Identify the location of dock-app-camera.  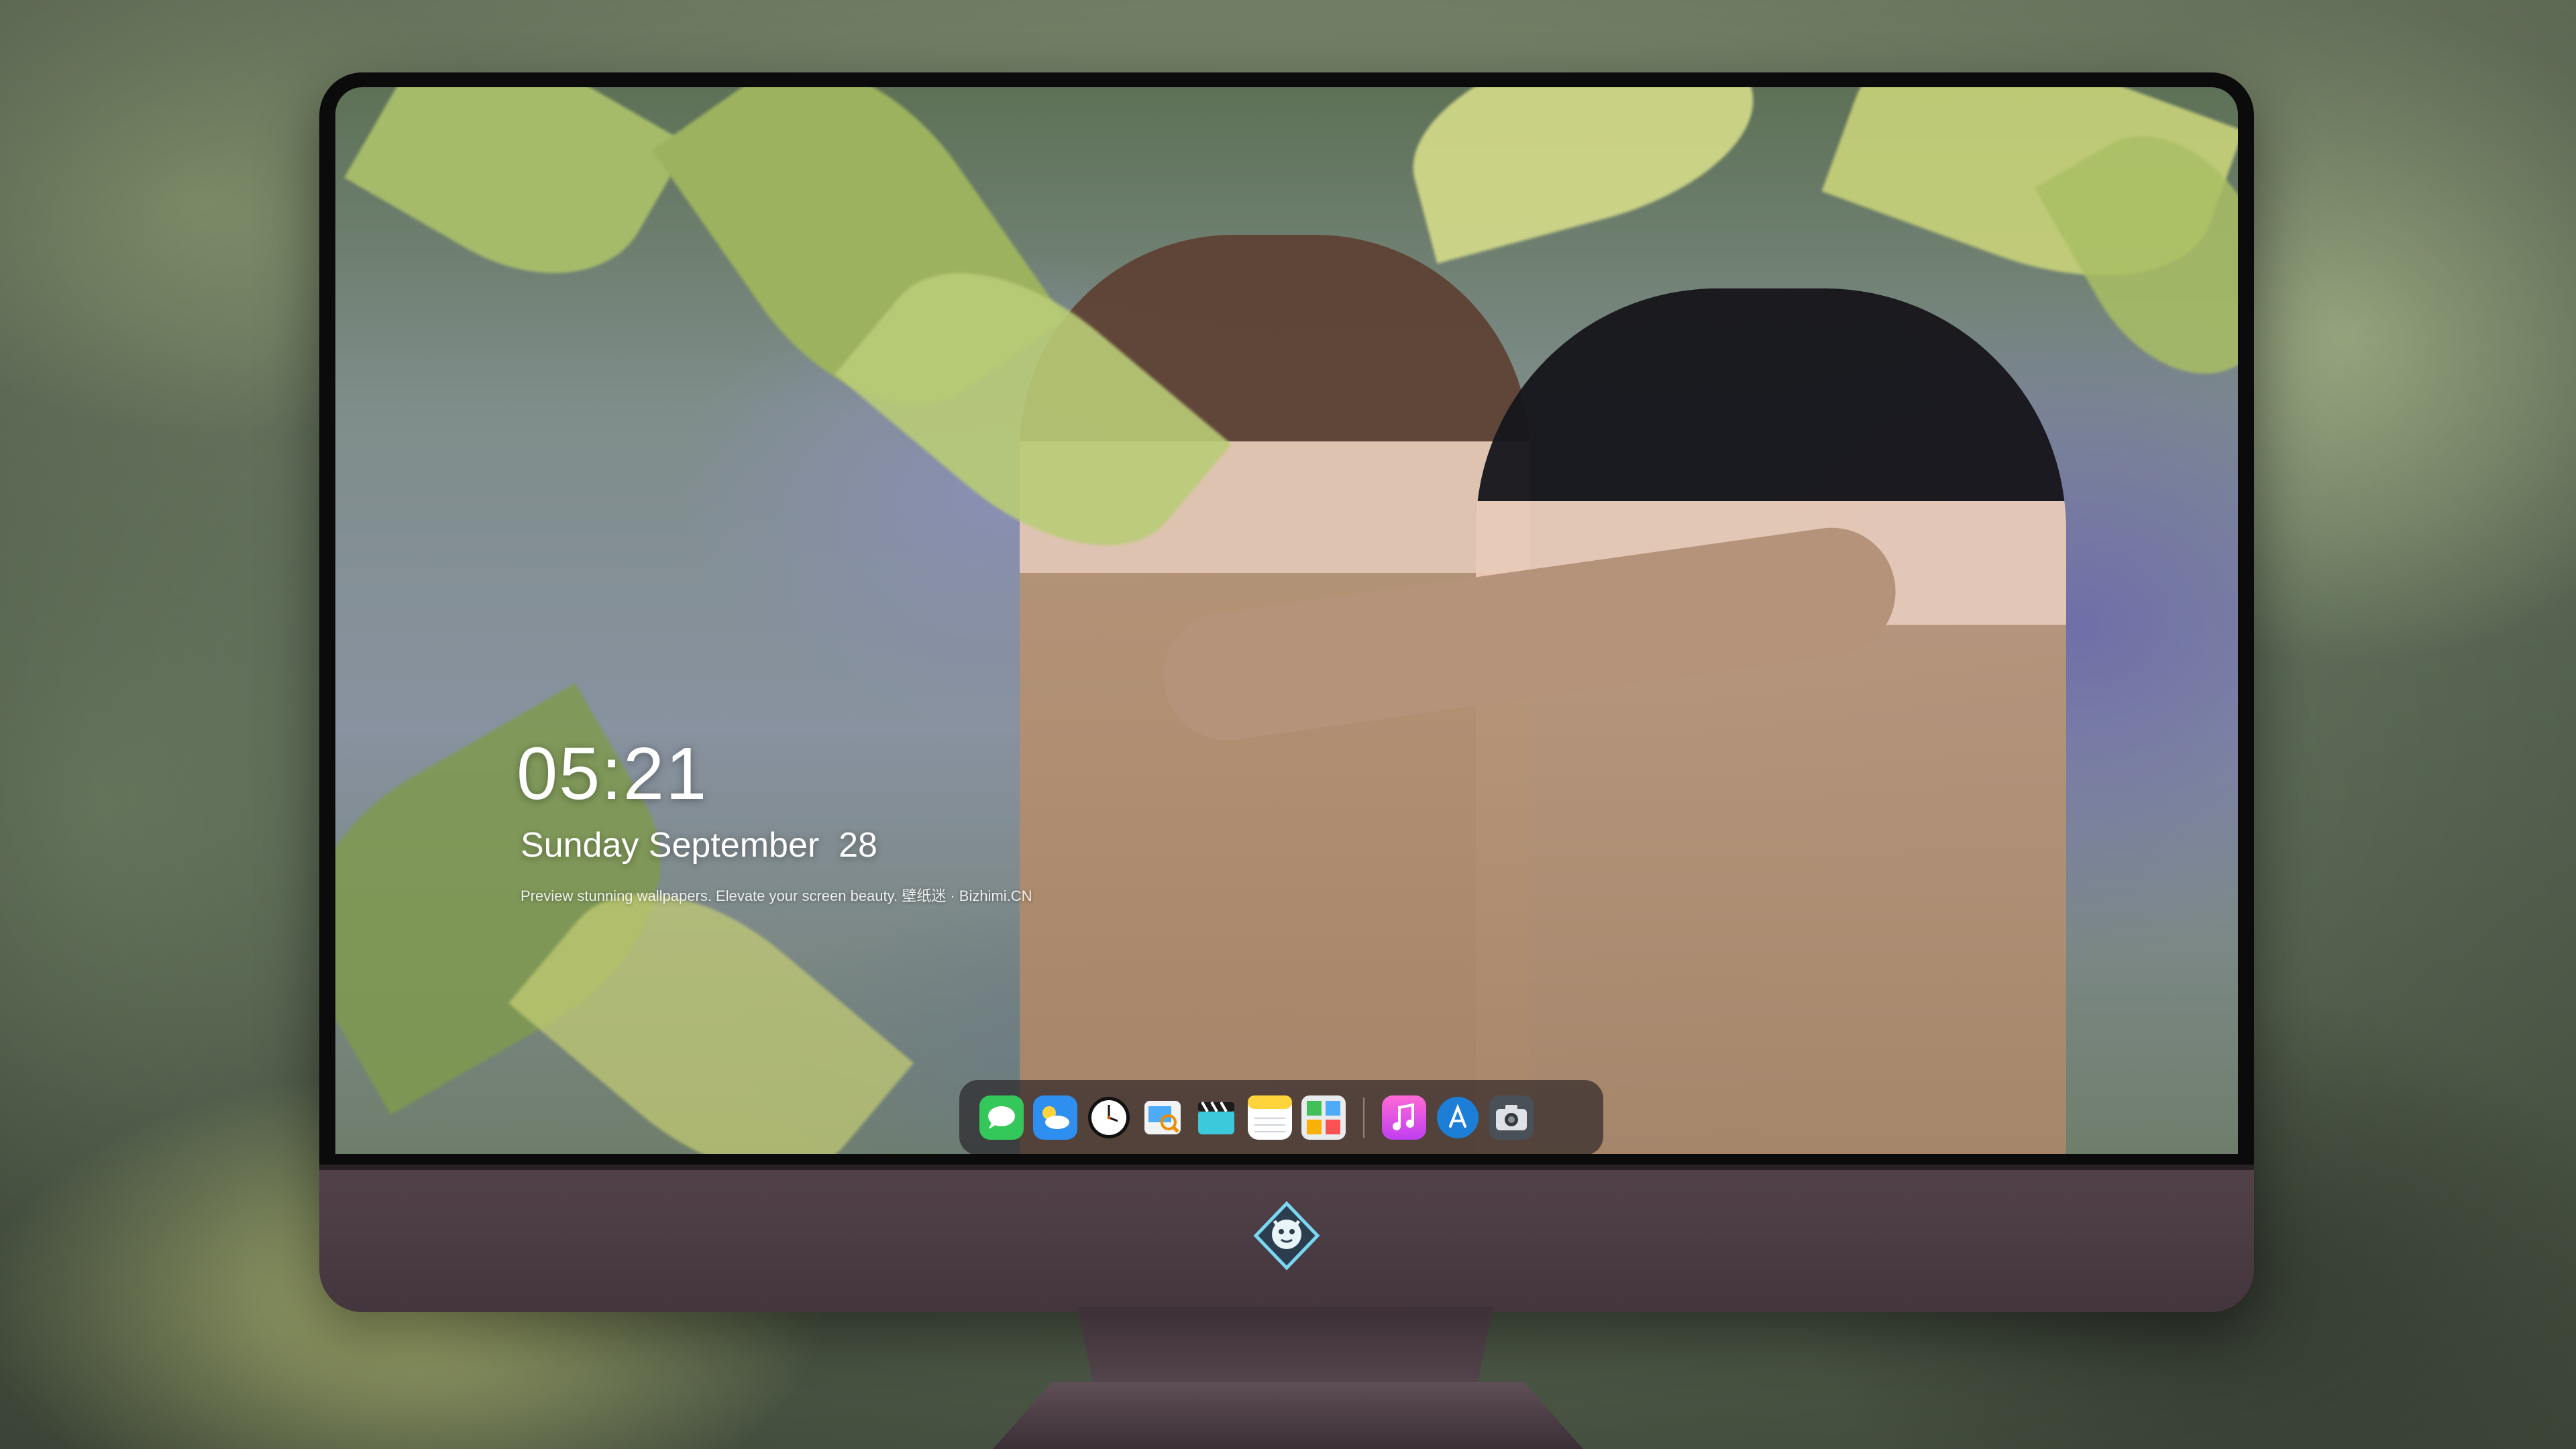
(1511, 1117).